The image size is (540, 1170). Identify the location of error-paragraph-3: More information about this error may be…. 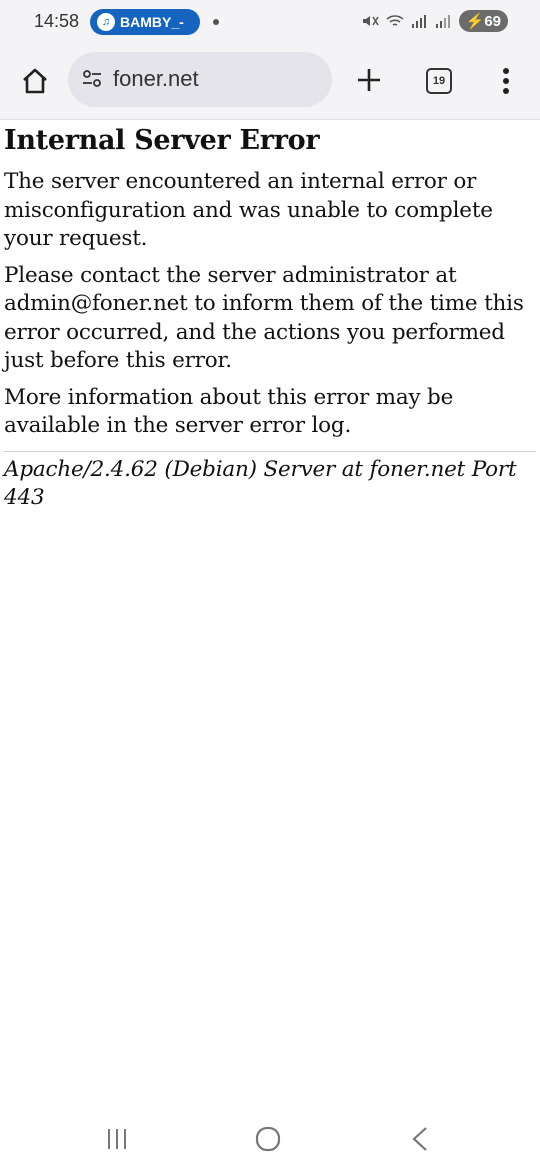
(229, 411).